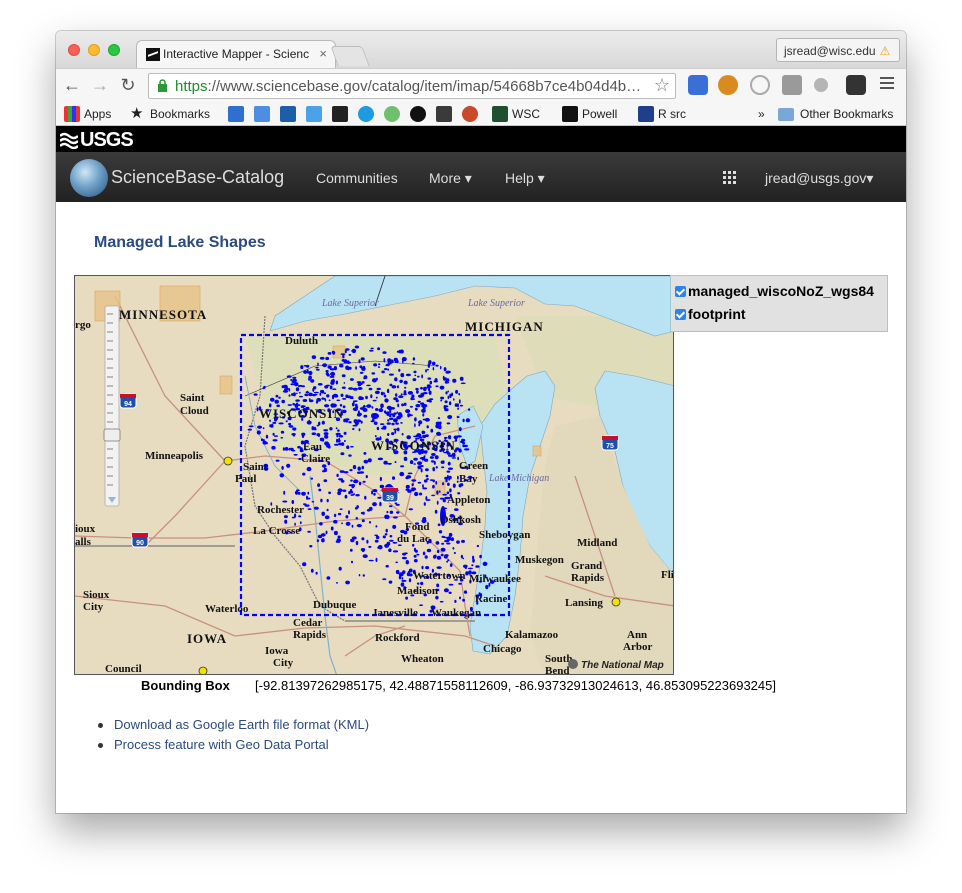  I want to click on bookmark-other: Other Bookmarks, so click(846, 114).